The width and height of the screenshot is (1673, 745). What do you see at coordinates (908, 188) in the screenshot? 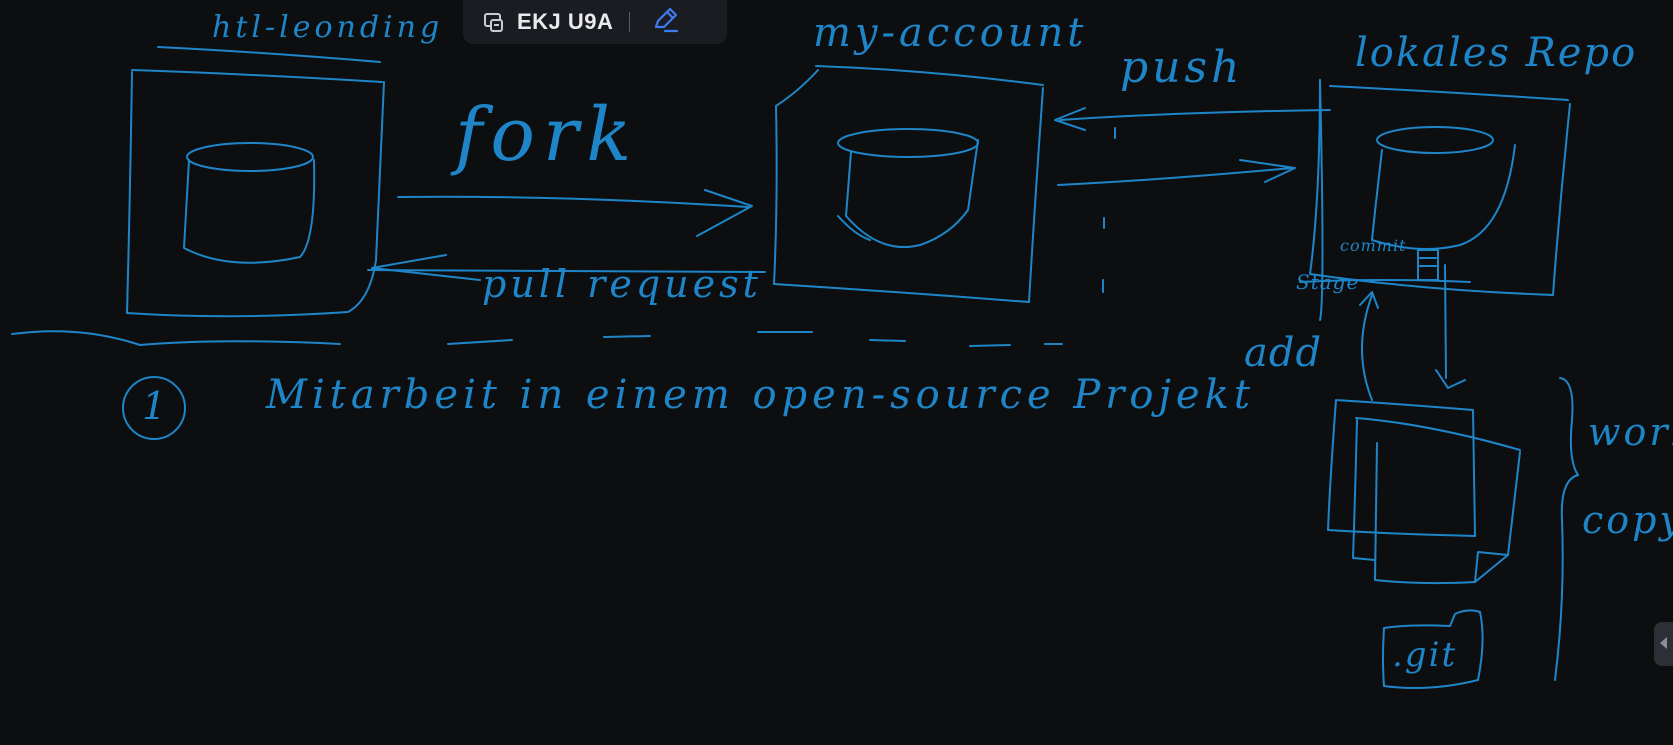
I see `remote-my-account-database-icon` at bounding box center [908, 188].